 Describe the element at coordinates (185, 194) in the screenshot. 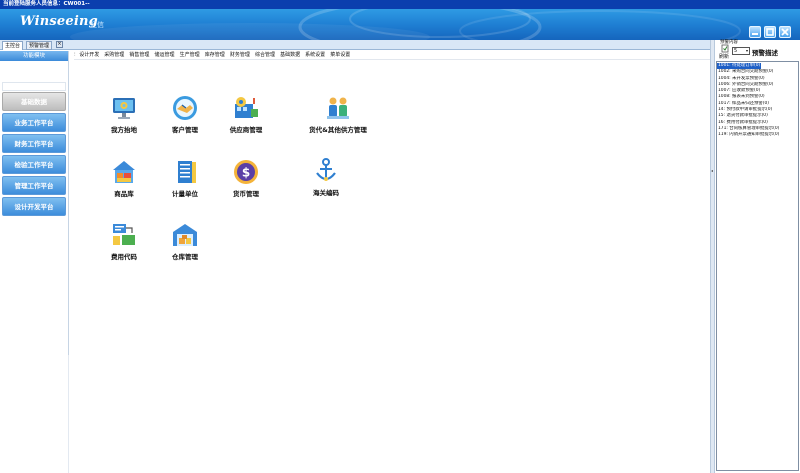

I see `tile-label: 计量单位` at that location.